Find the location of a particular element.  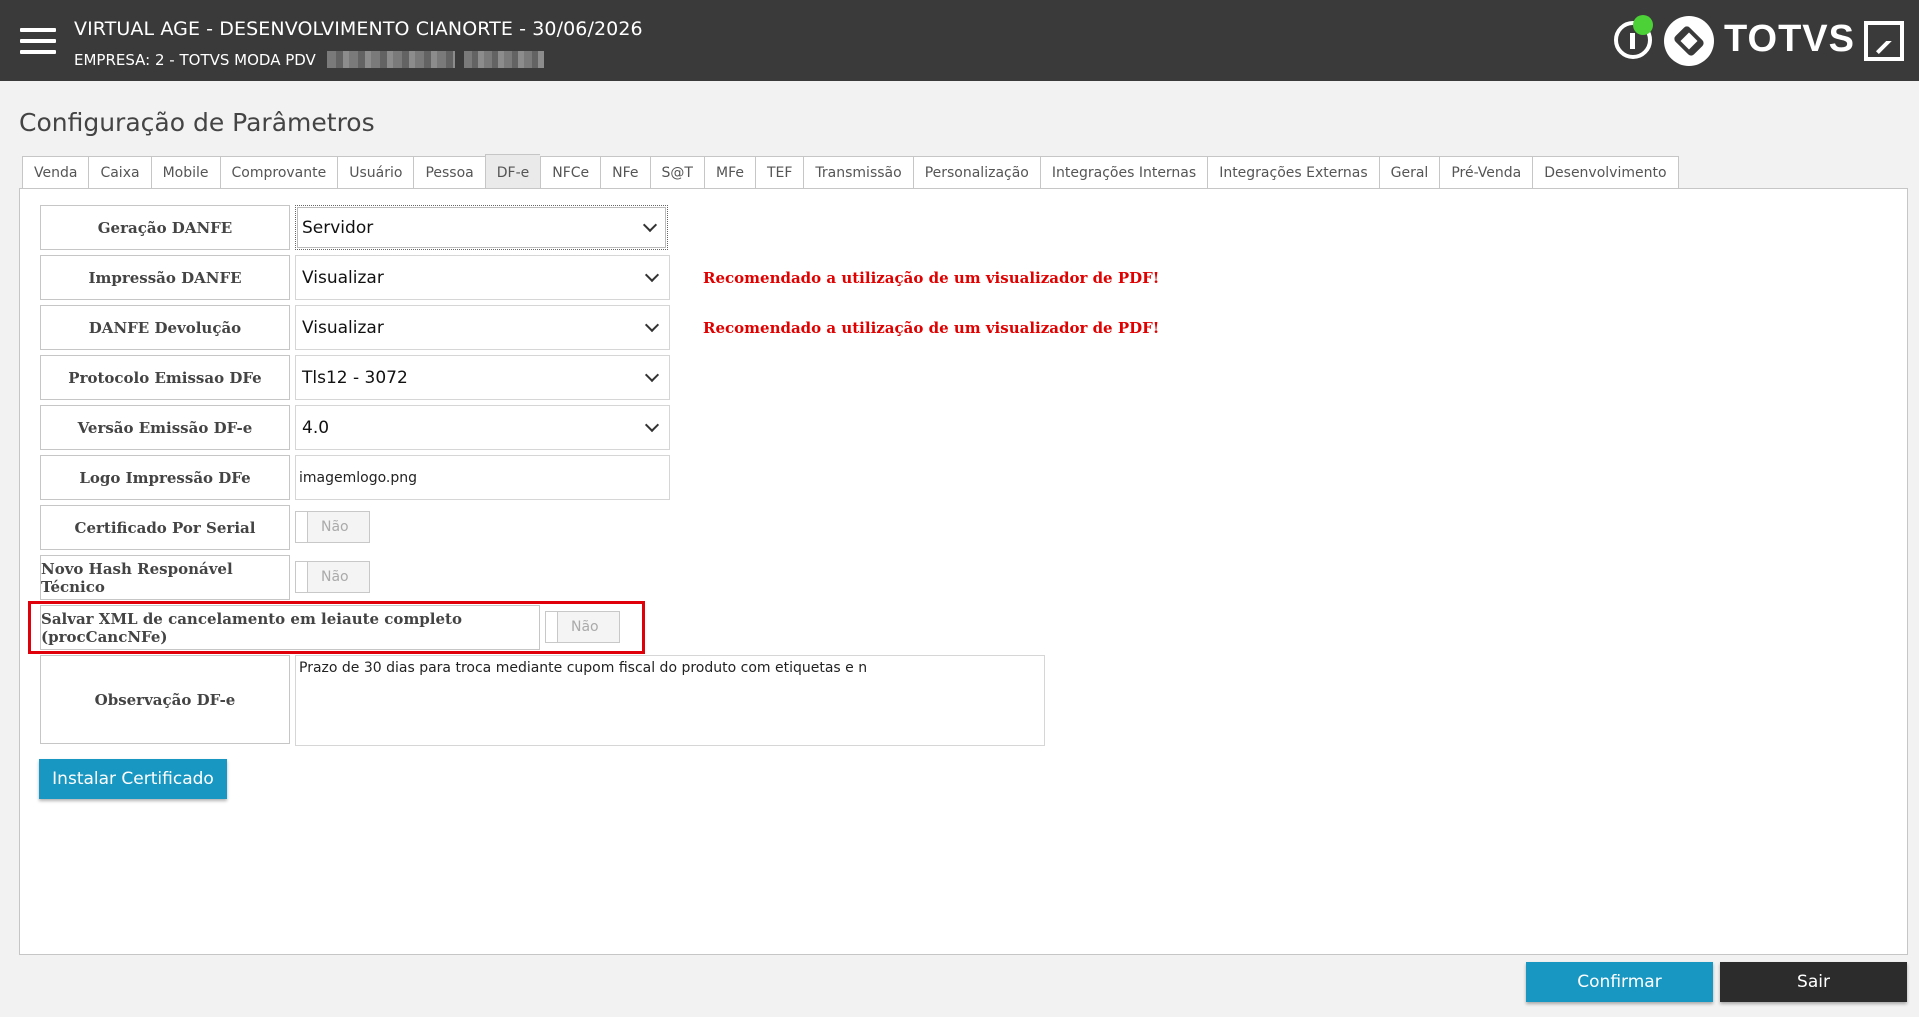

versao-select: 4.0 is located at coordinates (482, 427).